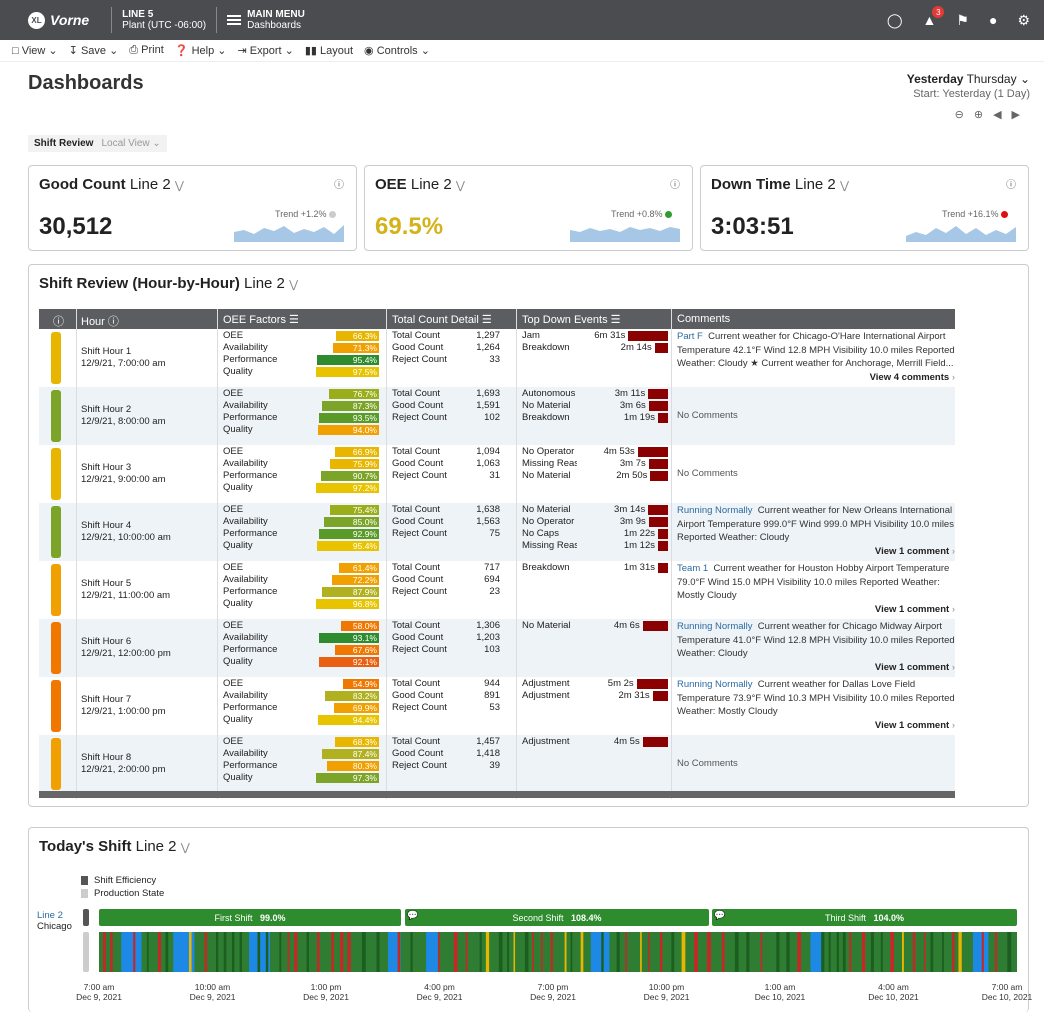 This screenshot has width=1044, height=1012. I want to click on row-hour: Shift Hour 6 12/9/21, 12:00:00 pm, so click(126, 648).